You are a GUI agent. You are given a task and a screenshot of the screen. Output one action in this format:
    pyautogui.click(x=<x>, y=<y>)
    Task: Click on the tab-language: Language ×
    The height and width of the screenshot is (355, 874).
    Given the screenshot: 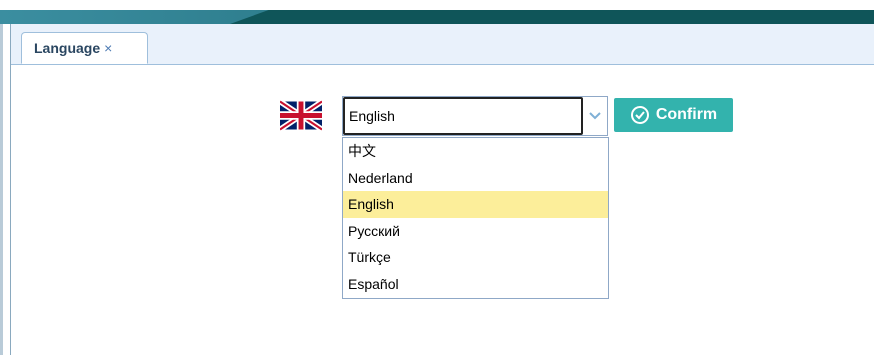 What is the action you would take?
    pyautogui.click(x=84, y=48)
    